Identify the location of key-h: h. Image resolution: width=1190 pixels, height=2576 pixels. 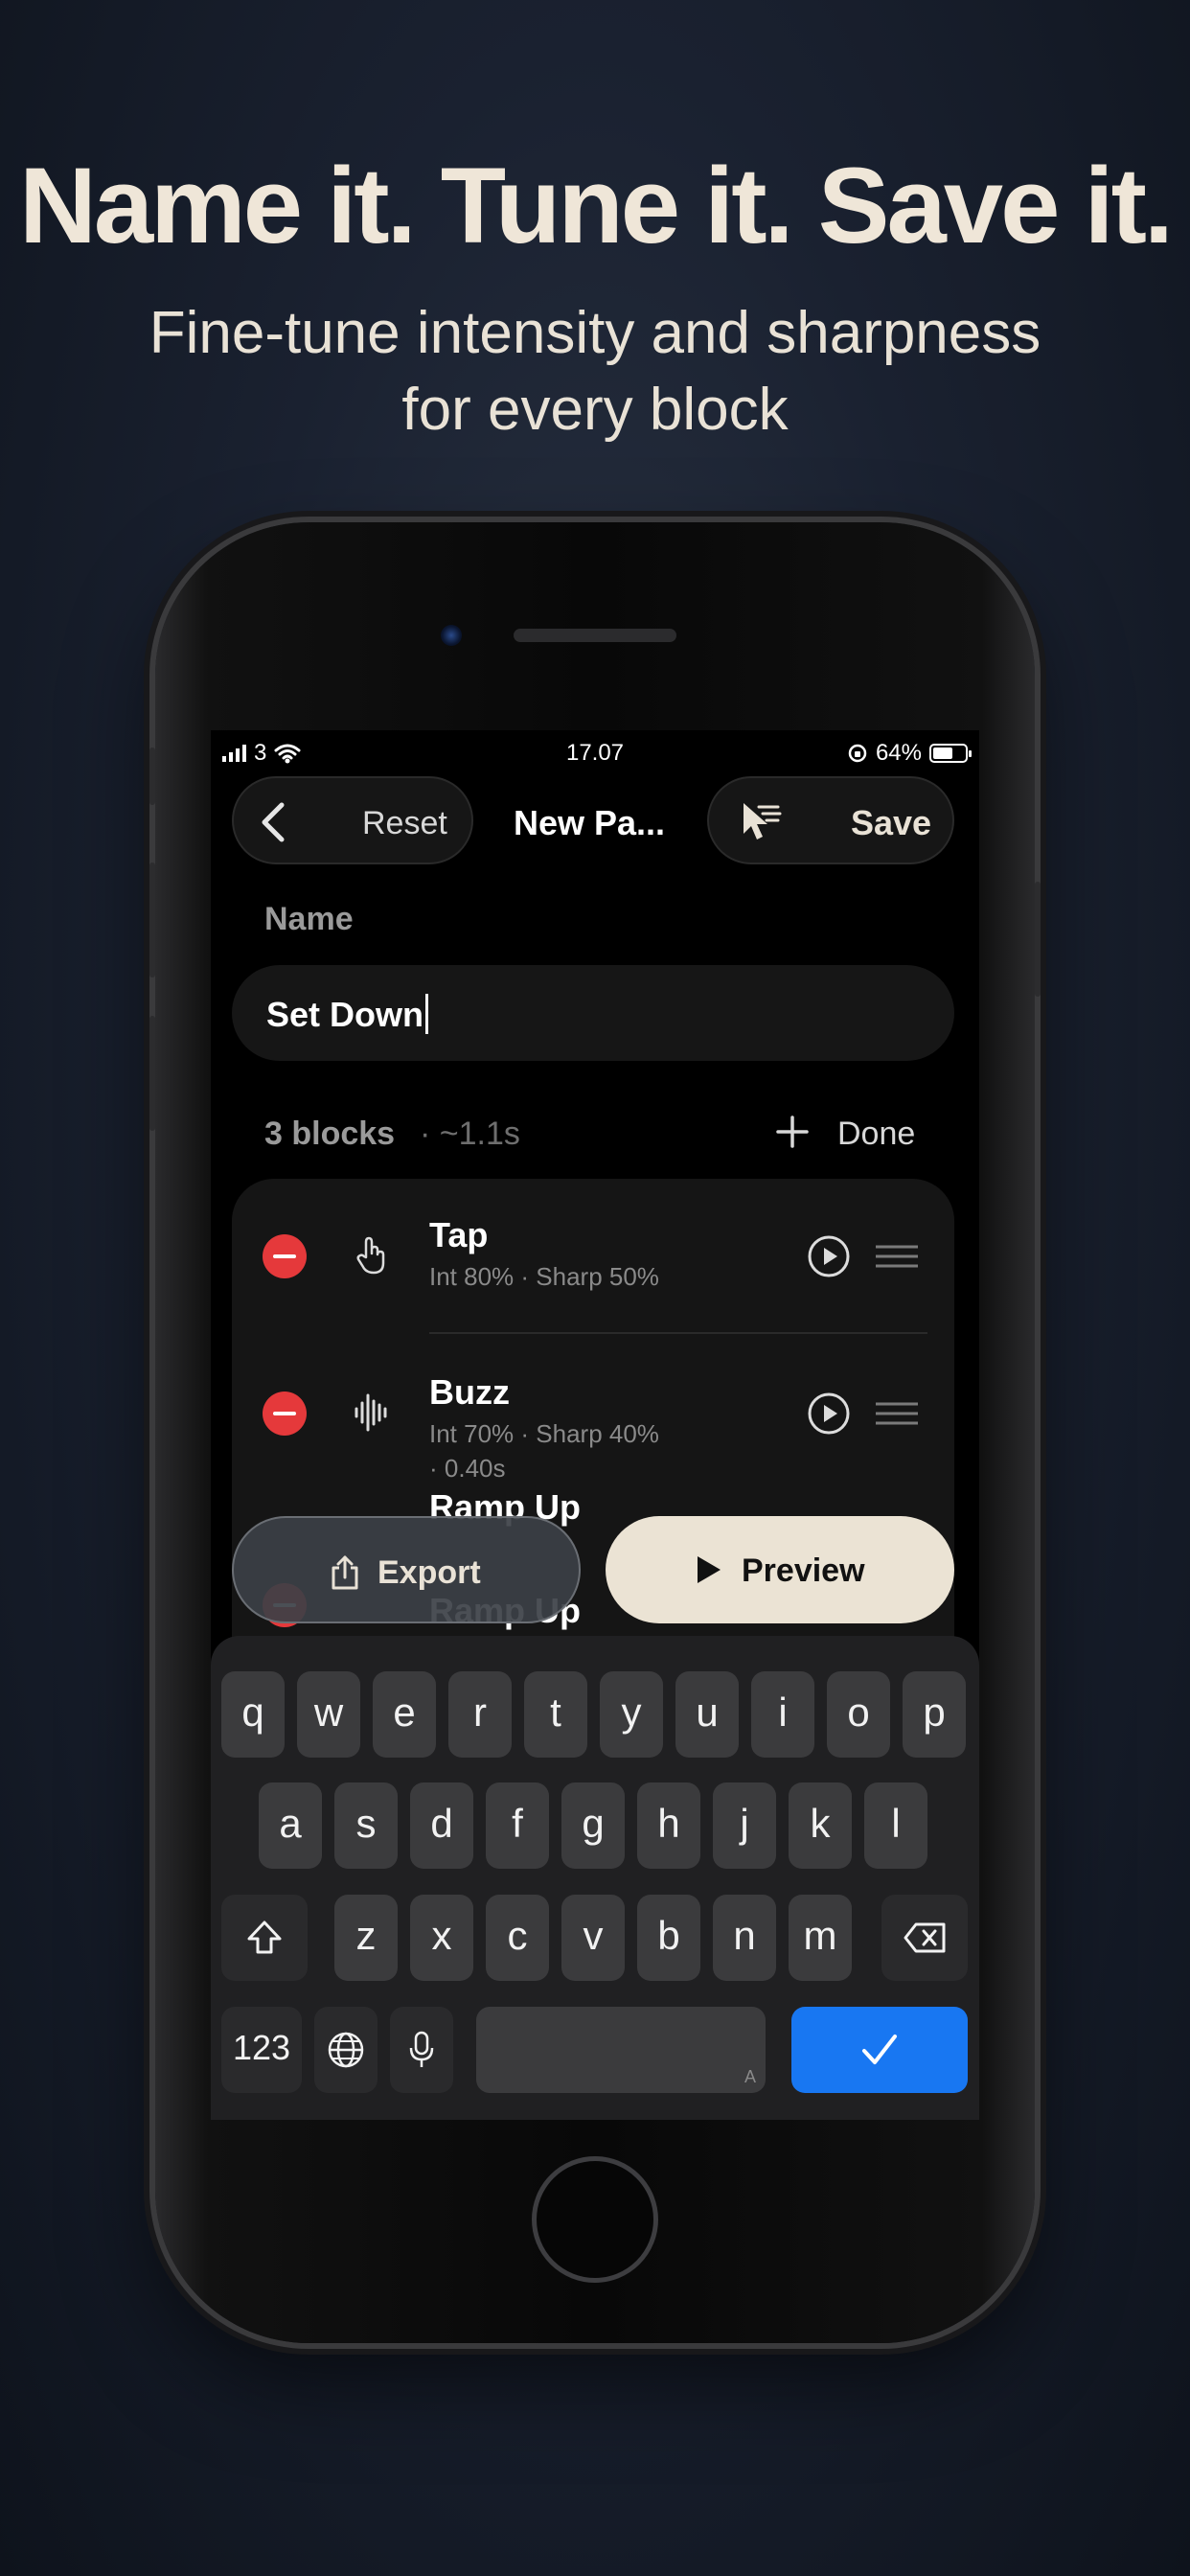
(669, 1825).